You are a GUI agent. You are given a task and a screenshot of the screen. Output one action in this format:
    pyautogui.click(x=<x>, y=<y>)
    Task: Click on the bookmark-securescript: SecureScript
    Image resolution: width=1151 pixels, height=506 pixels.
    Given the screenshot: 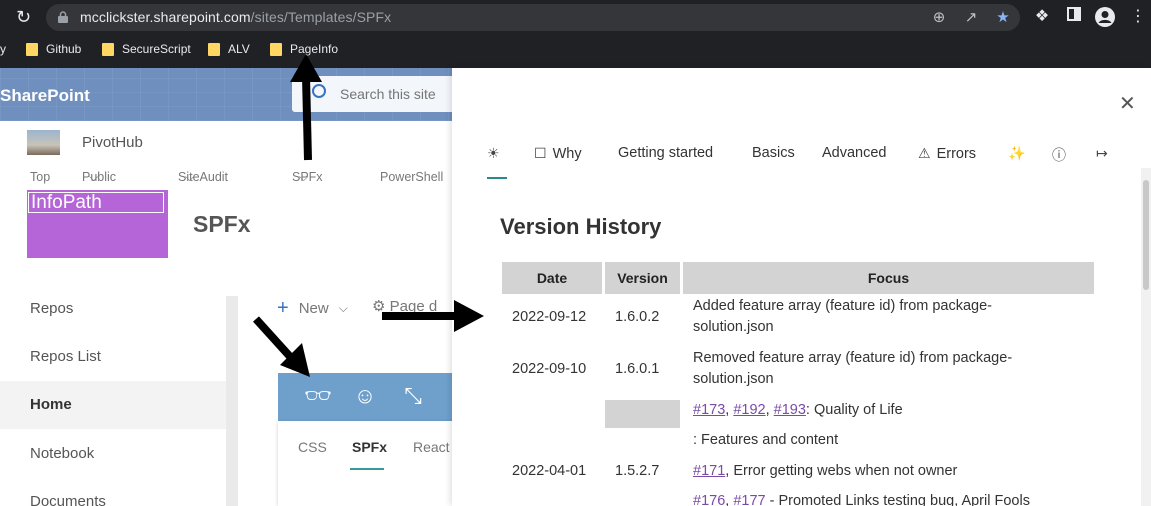 What is the action you would take?
    pyautogui.click(x=146, y=49)
    